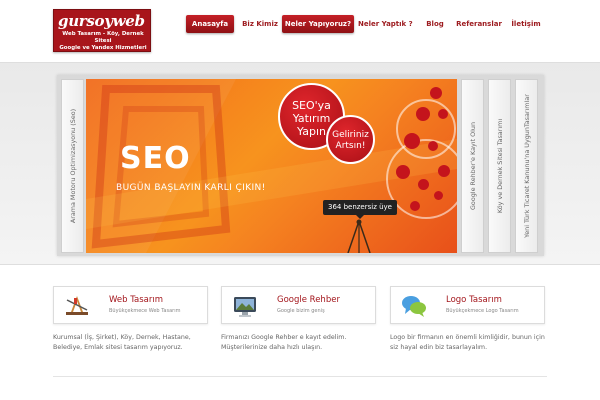  Describe the element at coordinates (435, 24) in the screenshot. I see `nav-item-blog: Blog` at that location.